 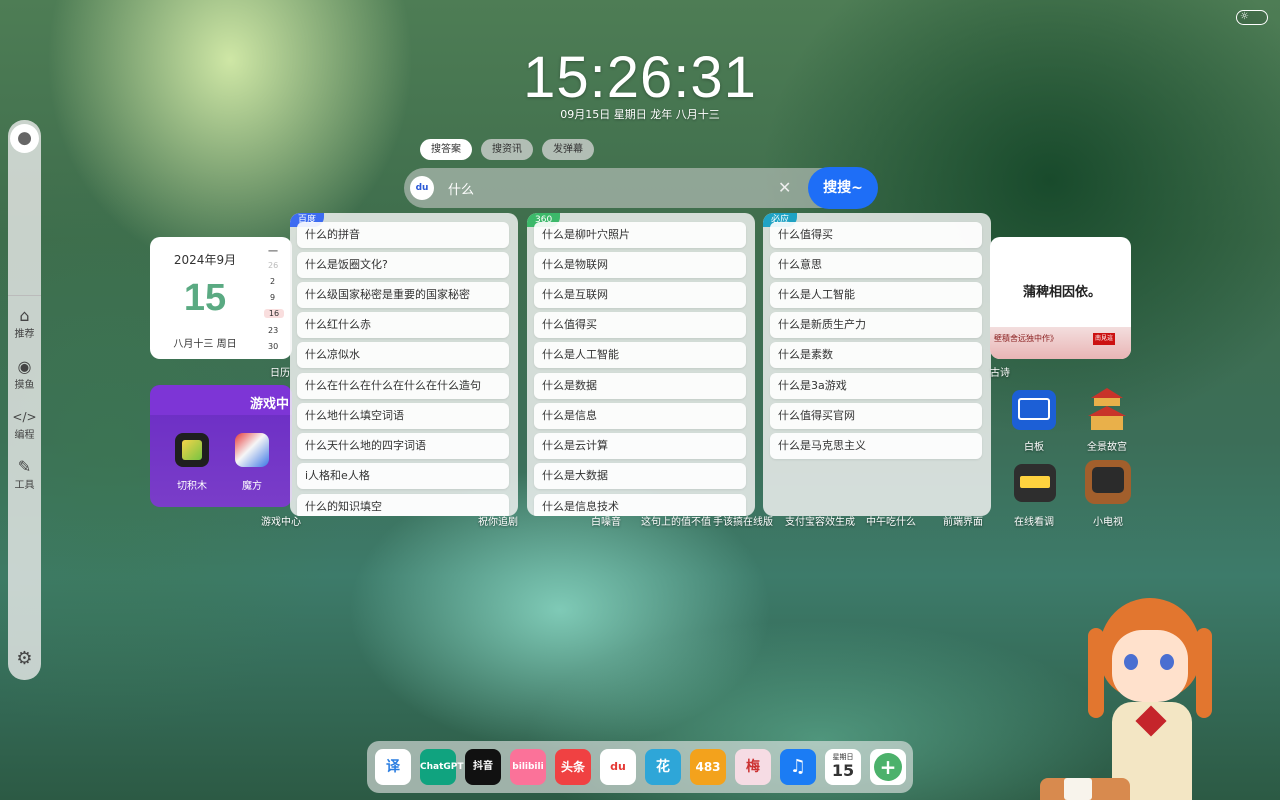 What do you see at coordinates (640, 476) in the screenshot?
I see `suggest-item: 什么是大数据` at bounding box center [640, 476].